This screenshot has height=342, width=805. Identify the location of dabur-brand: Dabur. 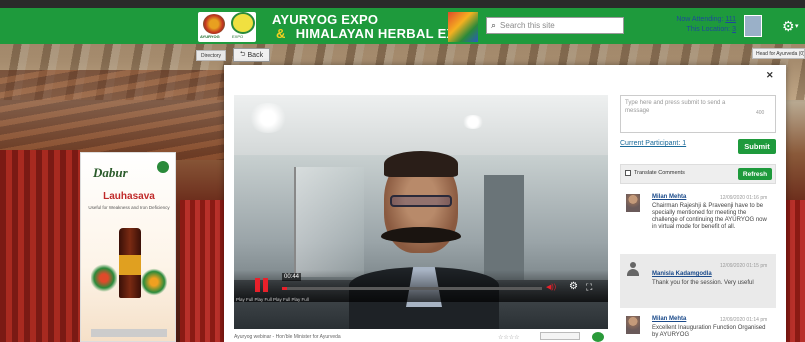
(110, 172).